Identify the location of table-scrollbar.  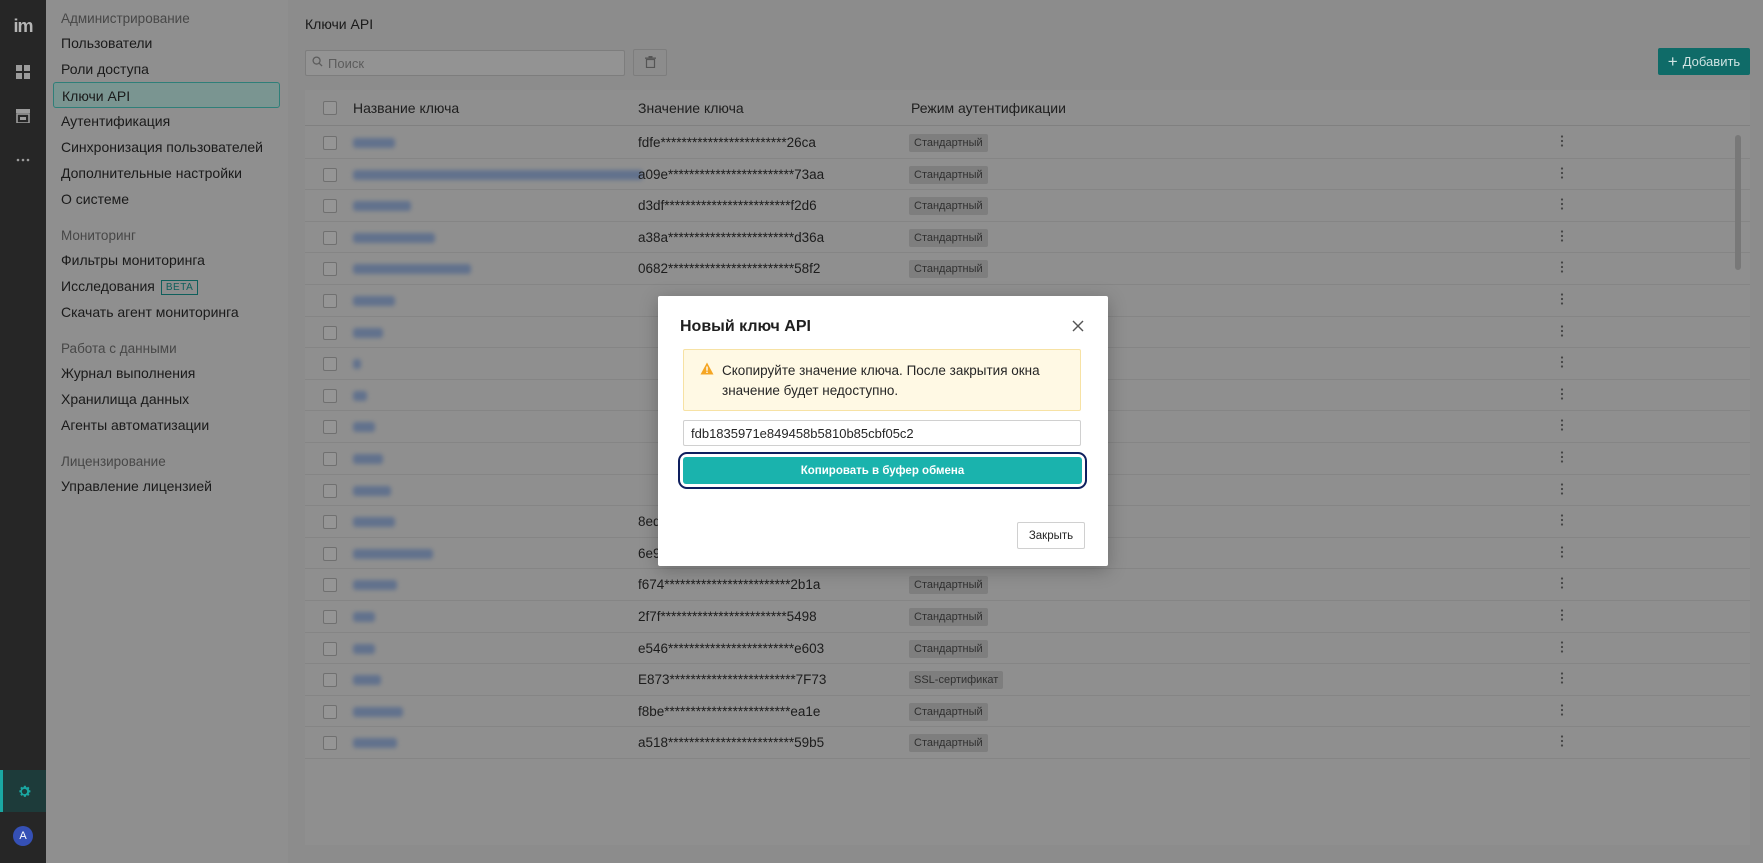
(1738, 202).